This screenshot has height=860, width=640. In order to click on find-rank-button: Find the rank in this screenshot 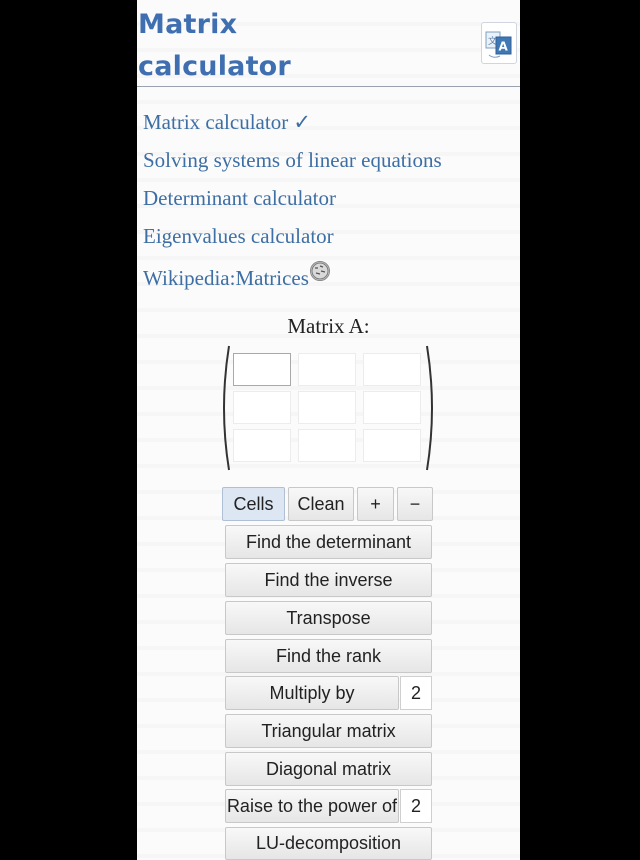, I will do `click(328, 656)`.